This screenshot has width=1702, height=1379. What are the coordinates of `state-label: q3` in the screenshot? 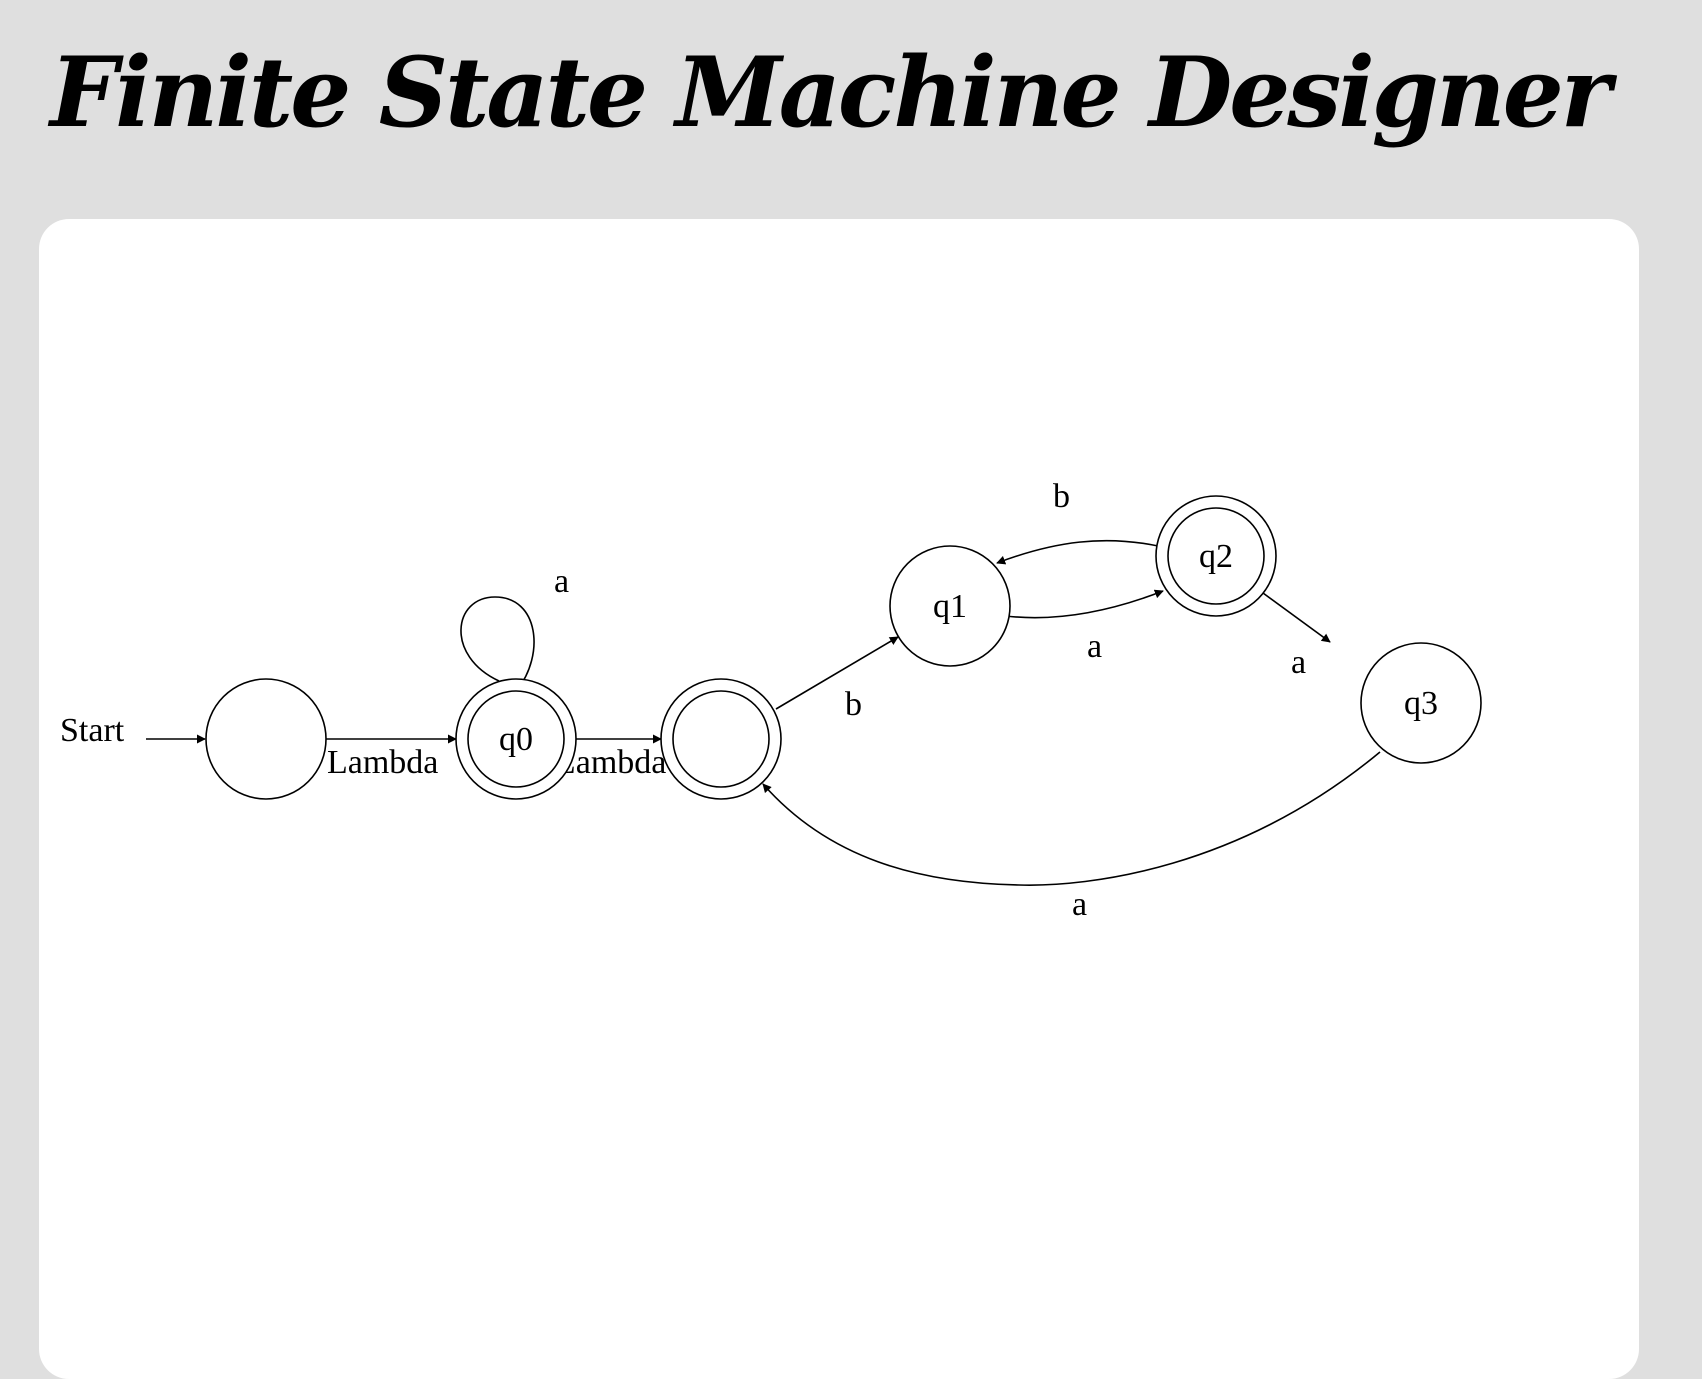 It's located at (1421, 703).